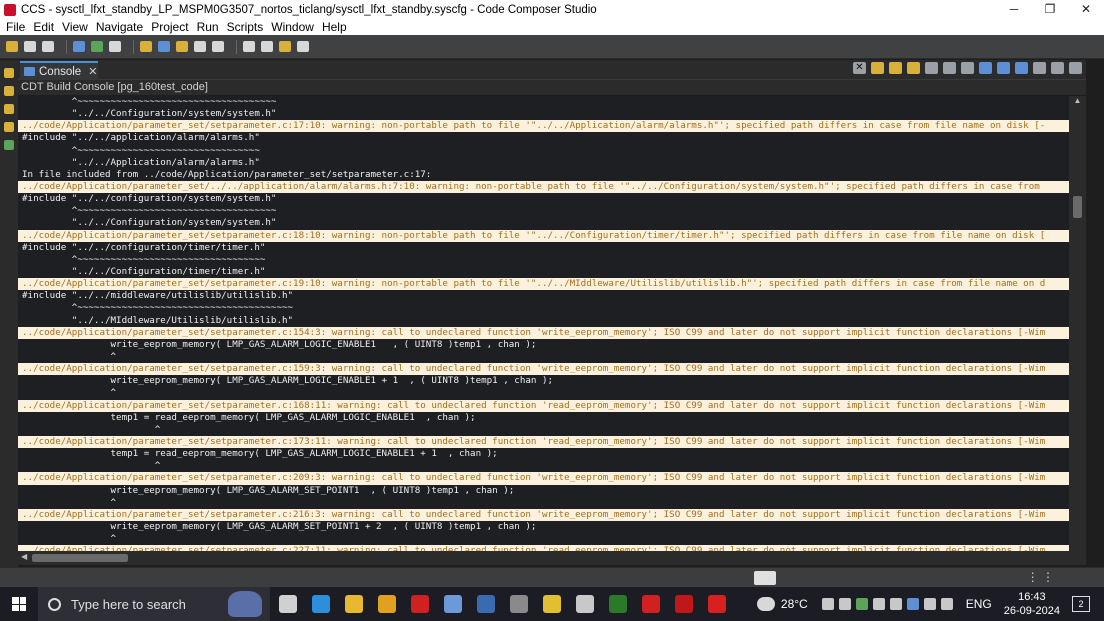 Image resolution: width=1104 pixels, height=621 pixels. Describe the element at coordinates (979, 604) in the screenshot. I see `language-indicator: ENG` at that location.